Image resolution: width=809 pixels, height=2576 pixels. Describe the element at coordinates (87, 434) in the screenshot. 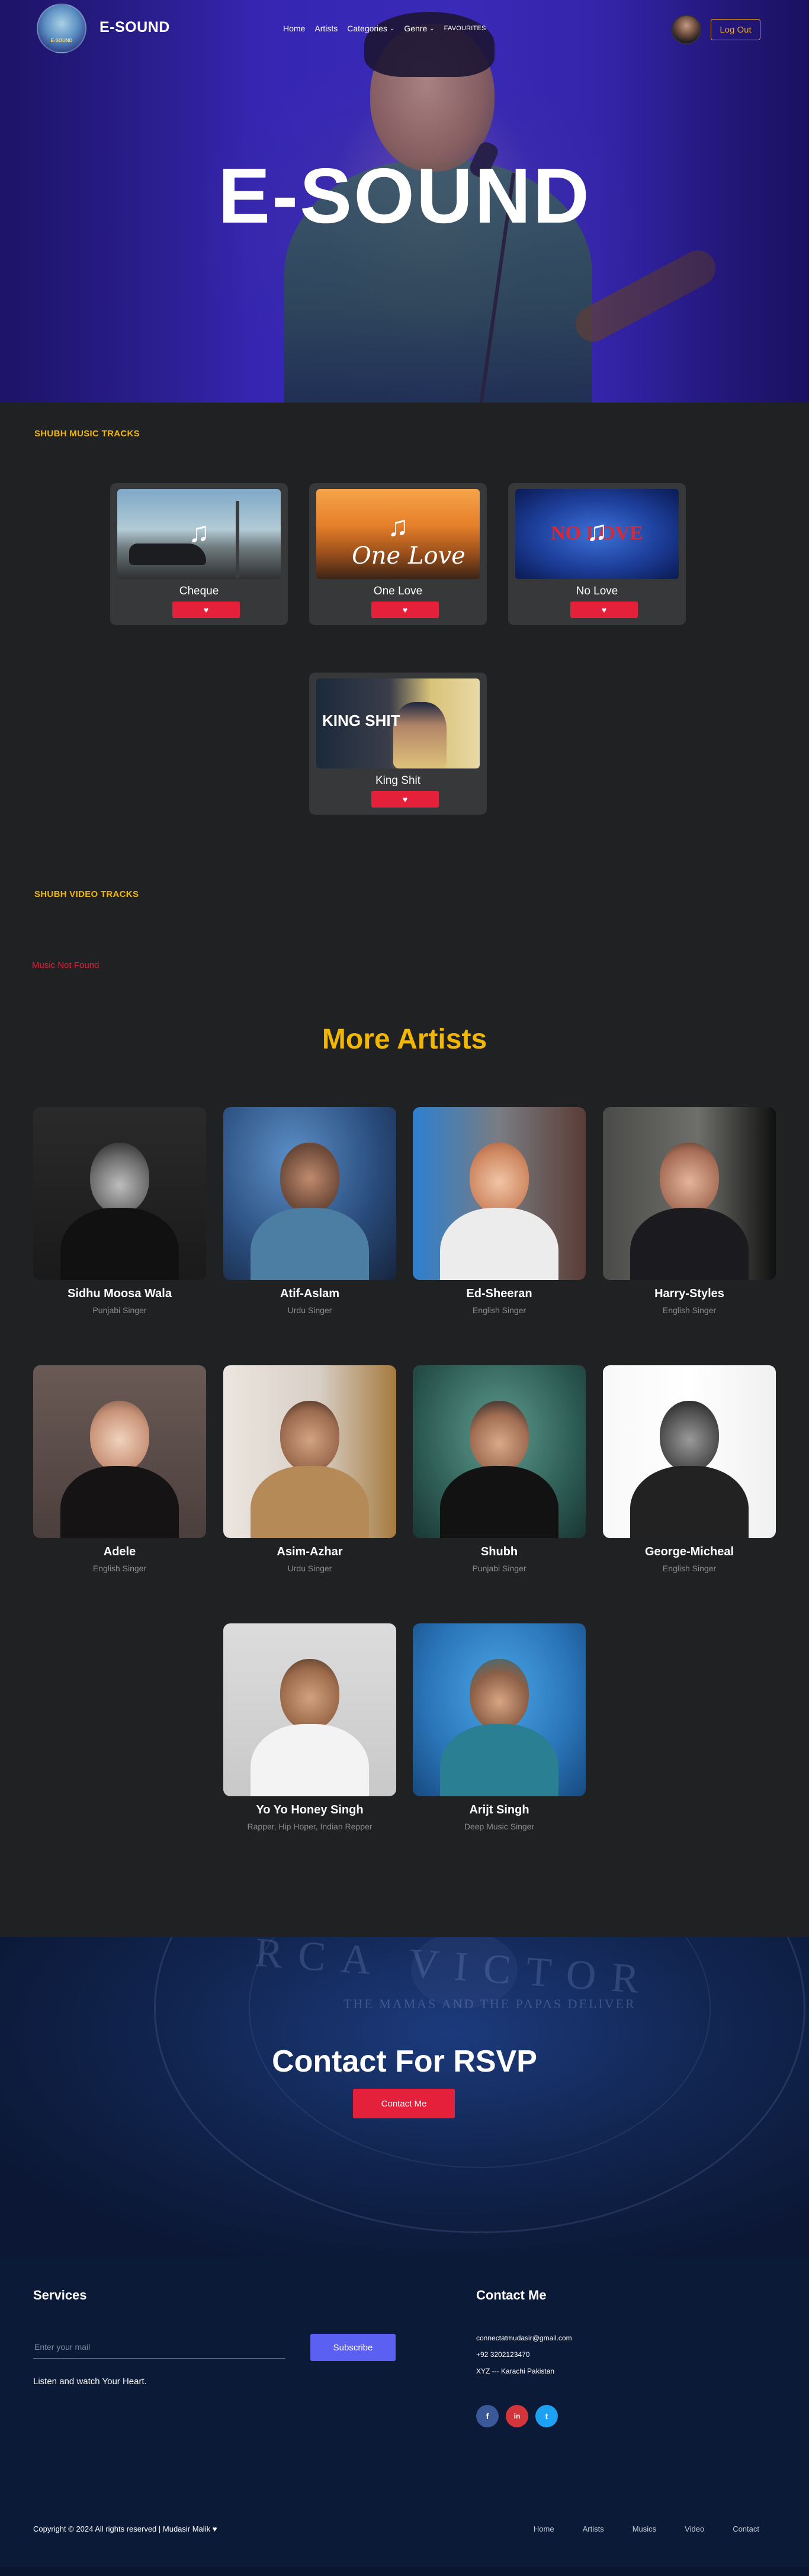

I see `music-tracks-label: SHUBH MUSIC TRACKS` at that location.